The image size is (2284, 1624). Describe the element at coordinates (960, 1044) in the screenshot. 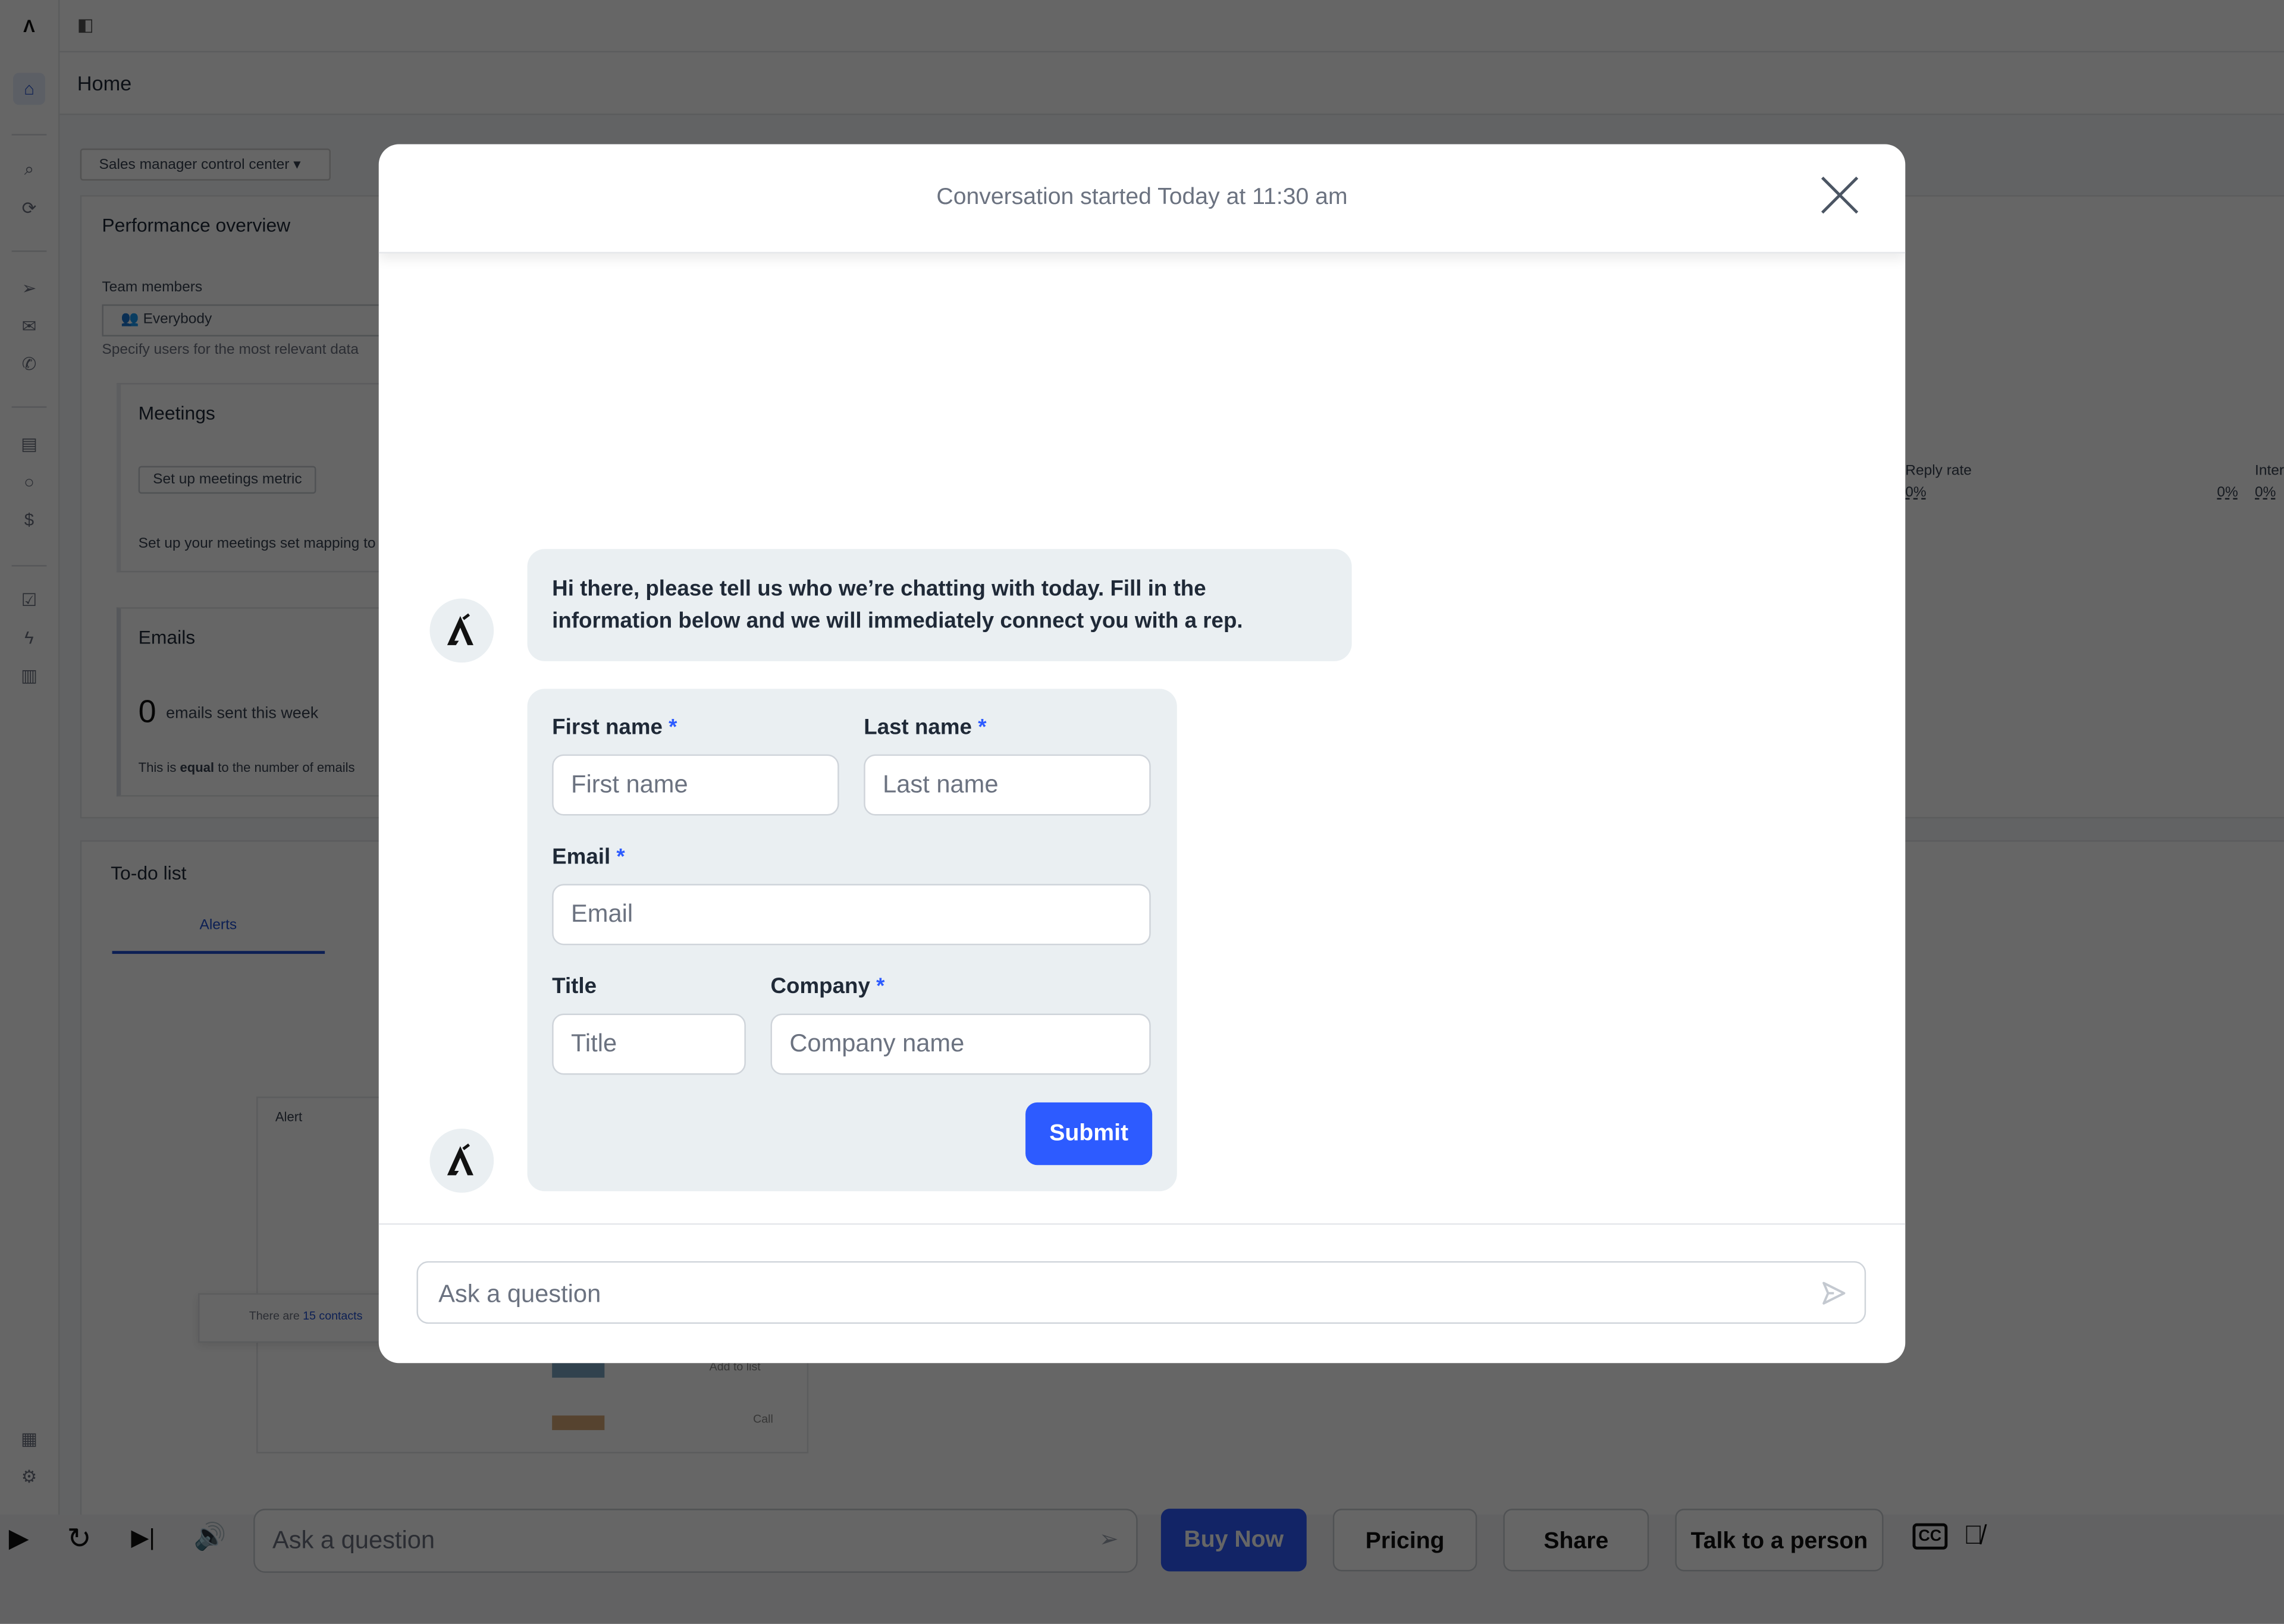

I see `company-input` at that location.